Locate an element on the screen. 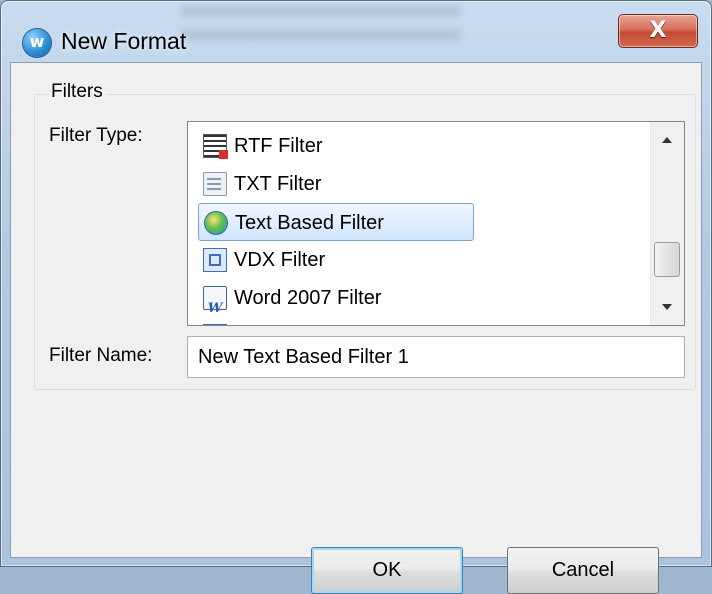  partial-item-icon is located at coordinates (215, 324).